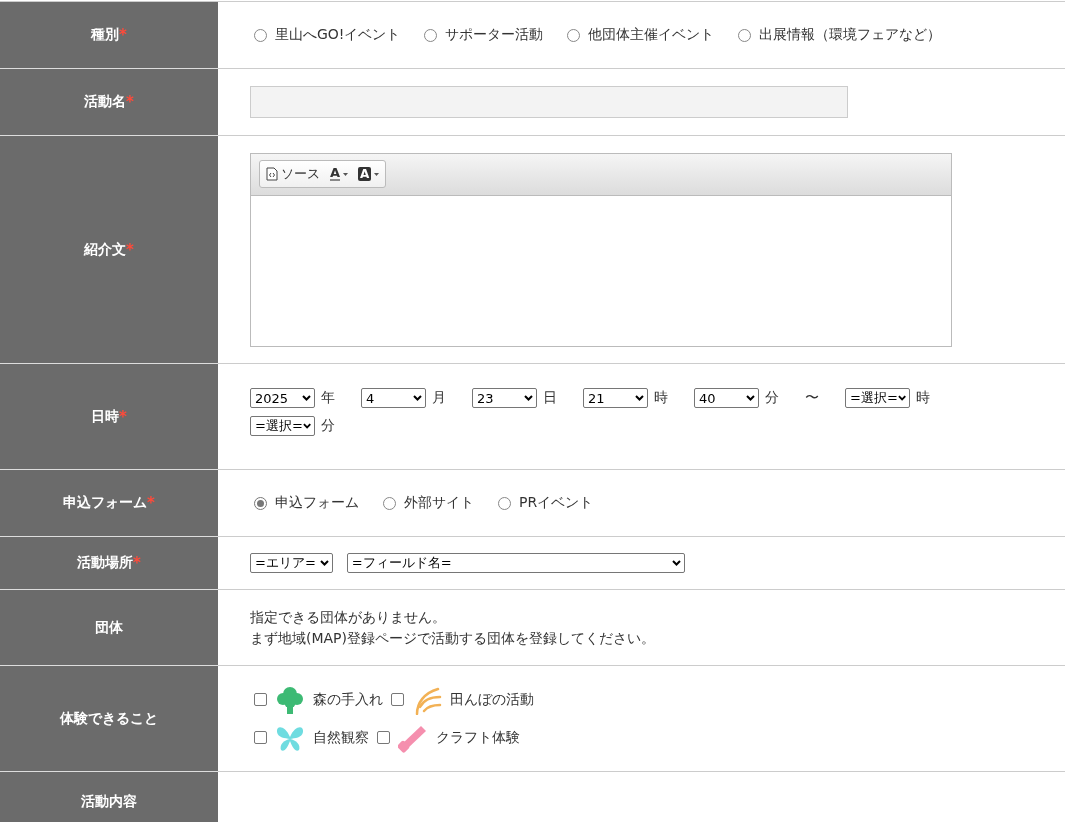  Describe the element at coordinates (726, 398) in the screenshot. I see `dropdown: 40` at that location.